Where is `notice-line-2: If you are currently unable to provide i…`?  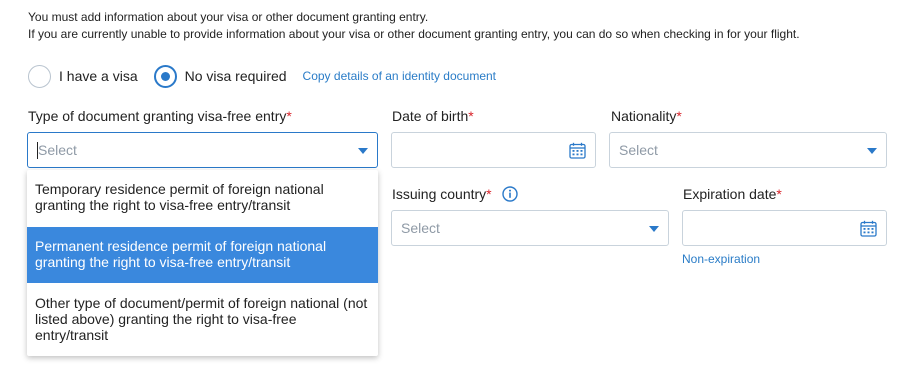
notice-line-2: If you are currently unable to provide i… is located at coordinates (414, 34).